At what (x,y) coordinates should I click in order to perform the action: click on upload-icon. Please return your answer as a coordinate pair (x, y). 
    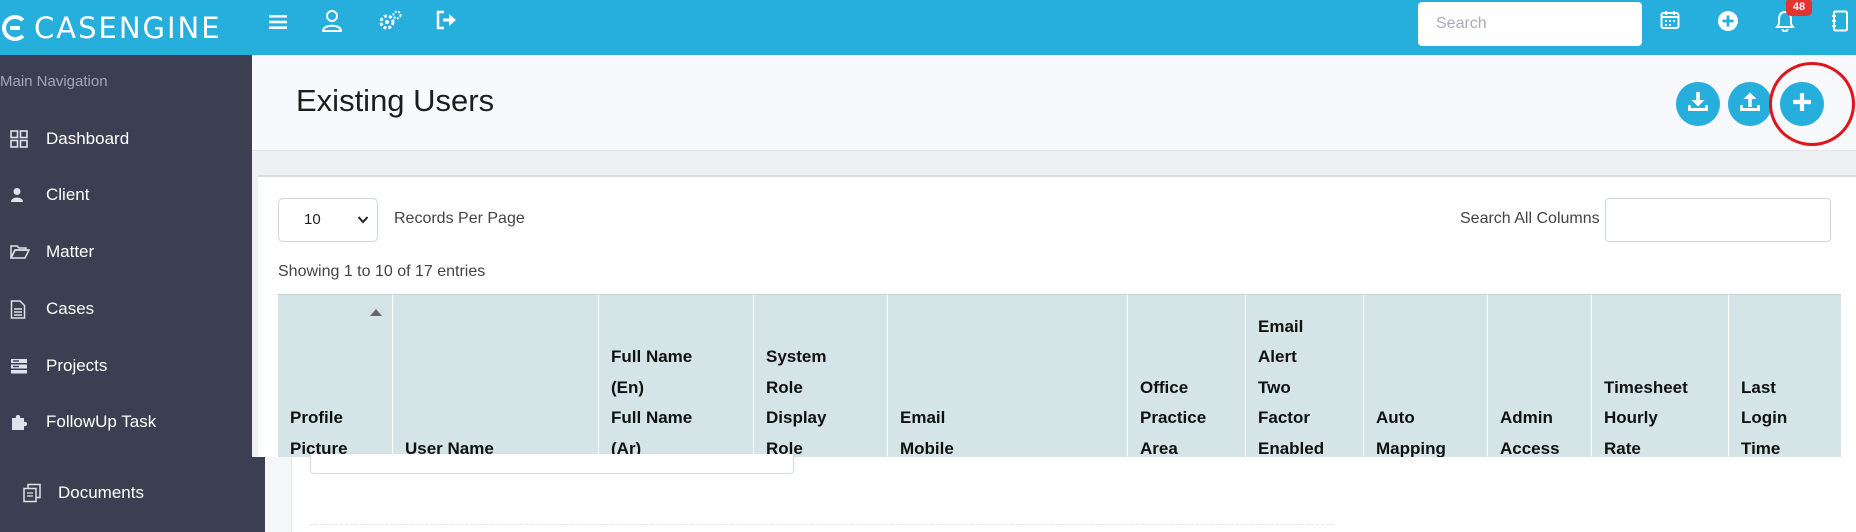
    Looking at the image, I should click on (1750, 104).